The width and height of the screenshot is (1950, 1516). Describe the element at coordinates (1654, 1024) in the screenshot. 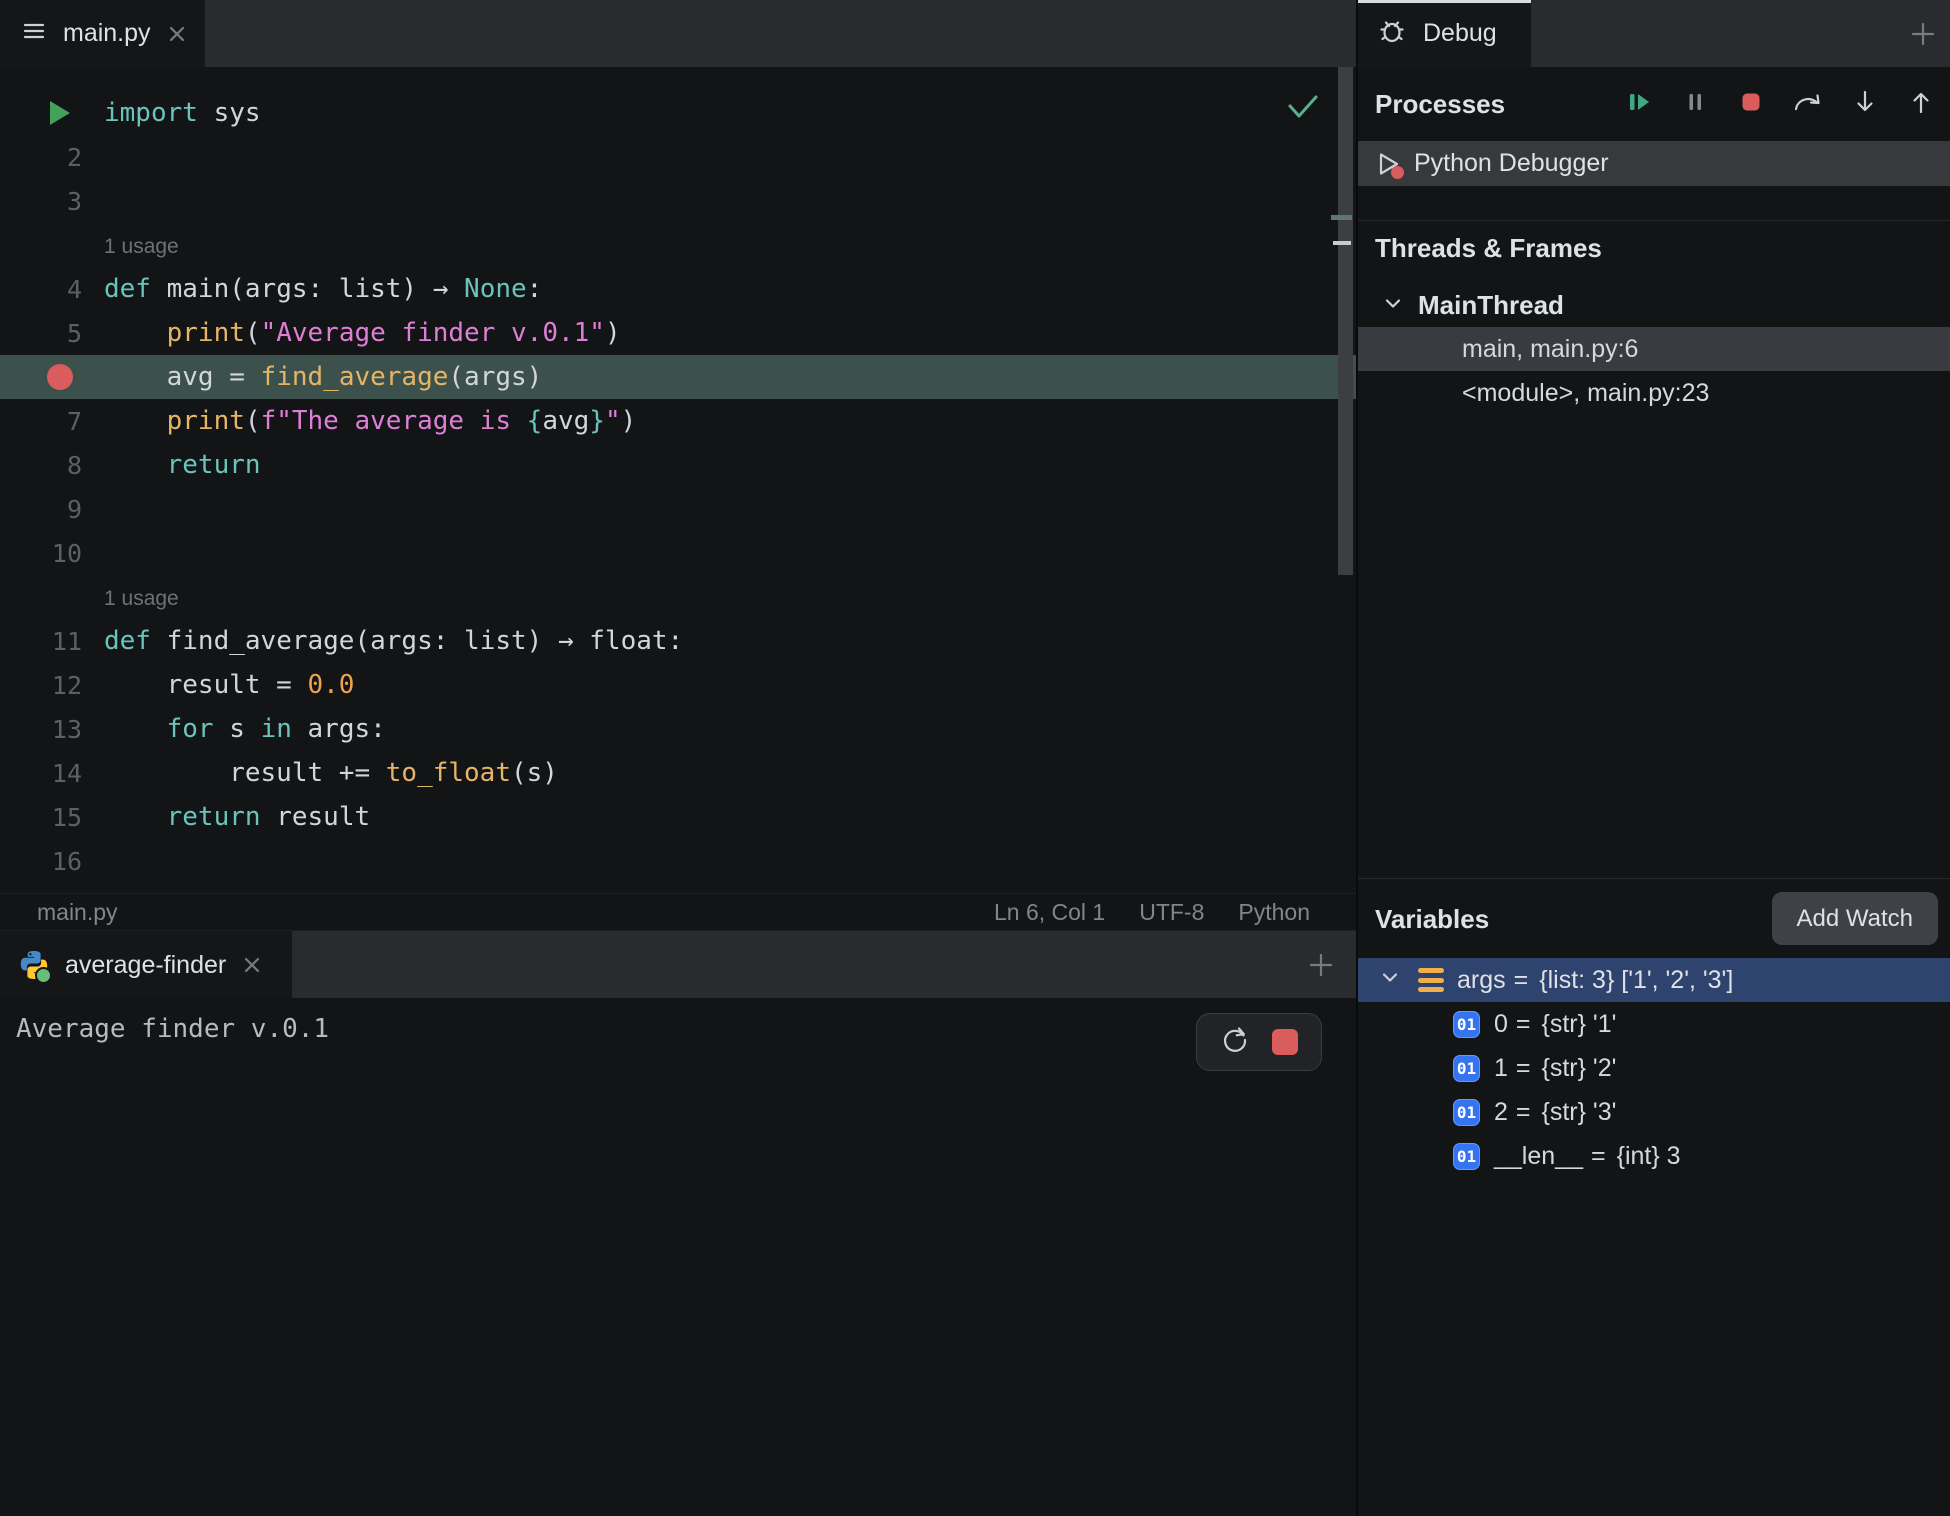

I see `variable-row: 01 0 = {str} '1'` at that location.